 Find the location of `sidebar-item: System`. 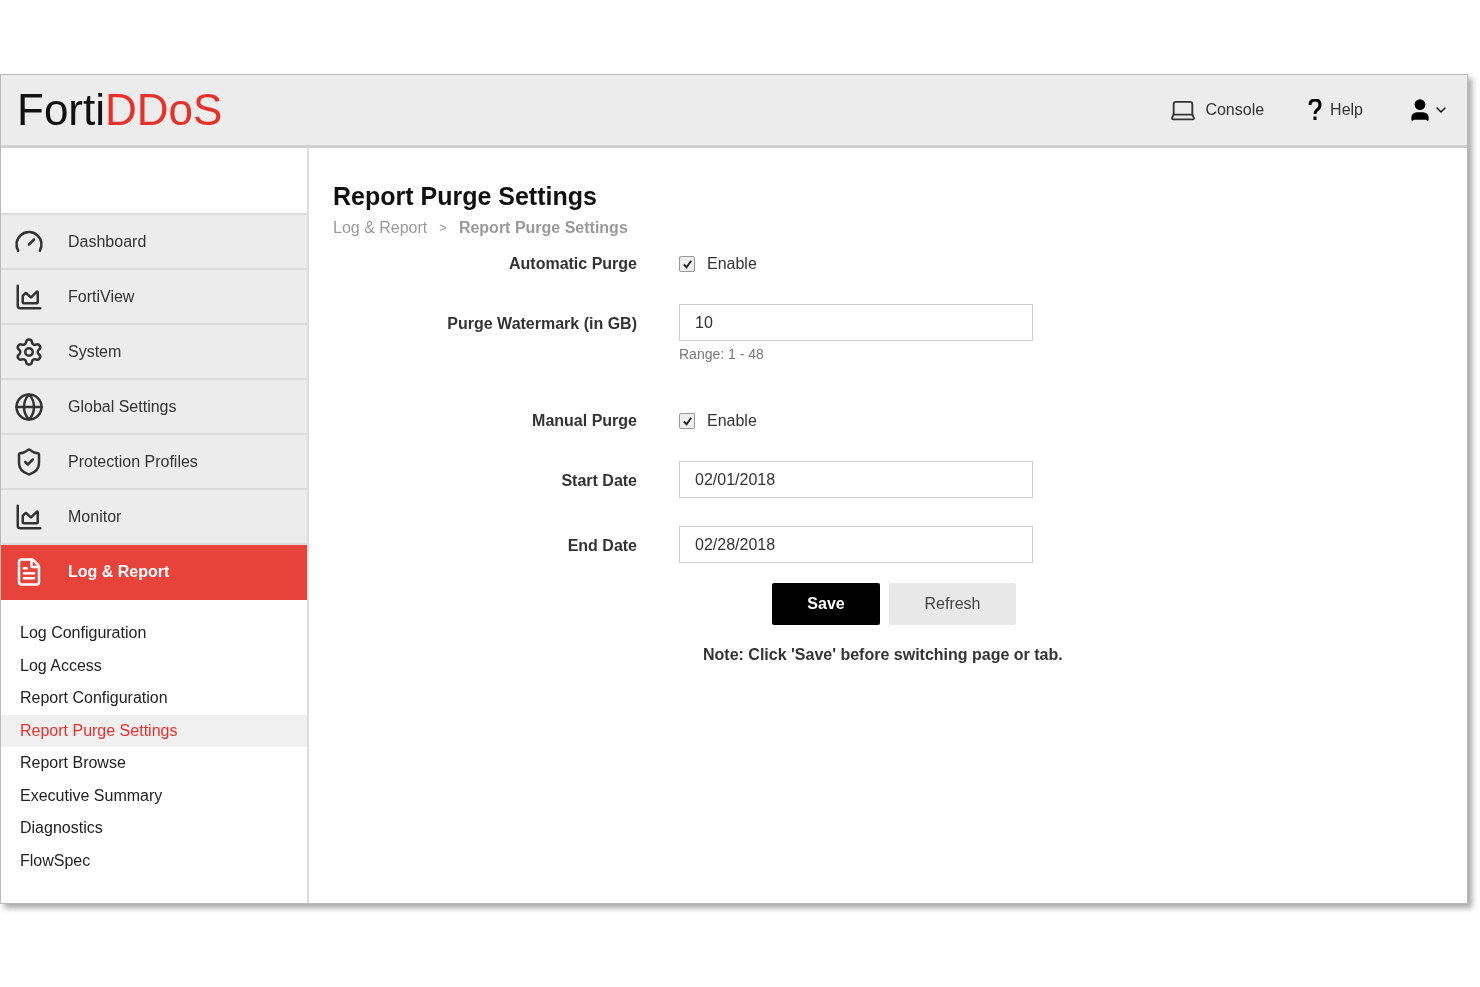

sidebar-item: System is located at coordinates (154, 352).